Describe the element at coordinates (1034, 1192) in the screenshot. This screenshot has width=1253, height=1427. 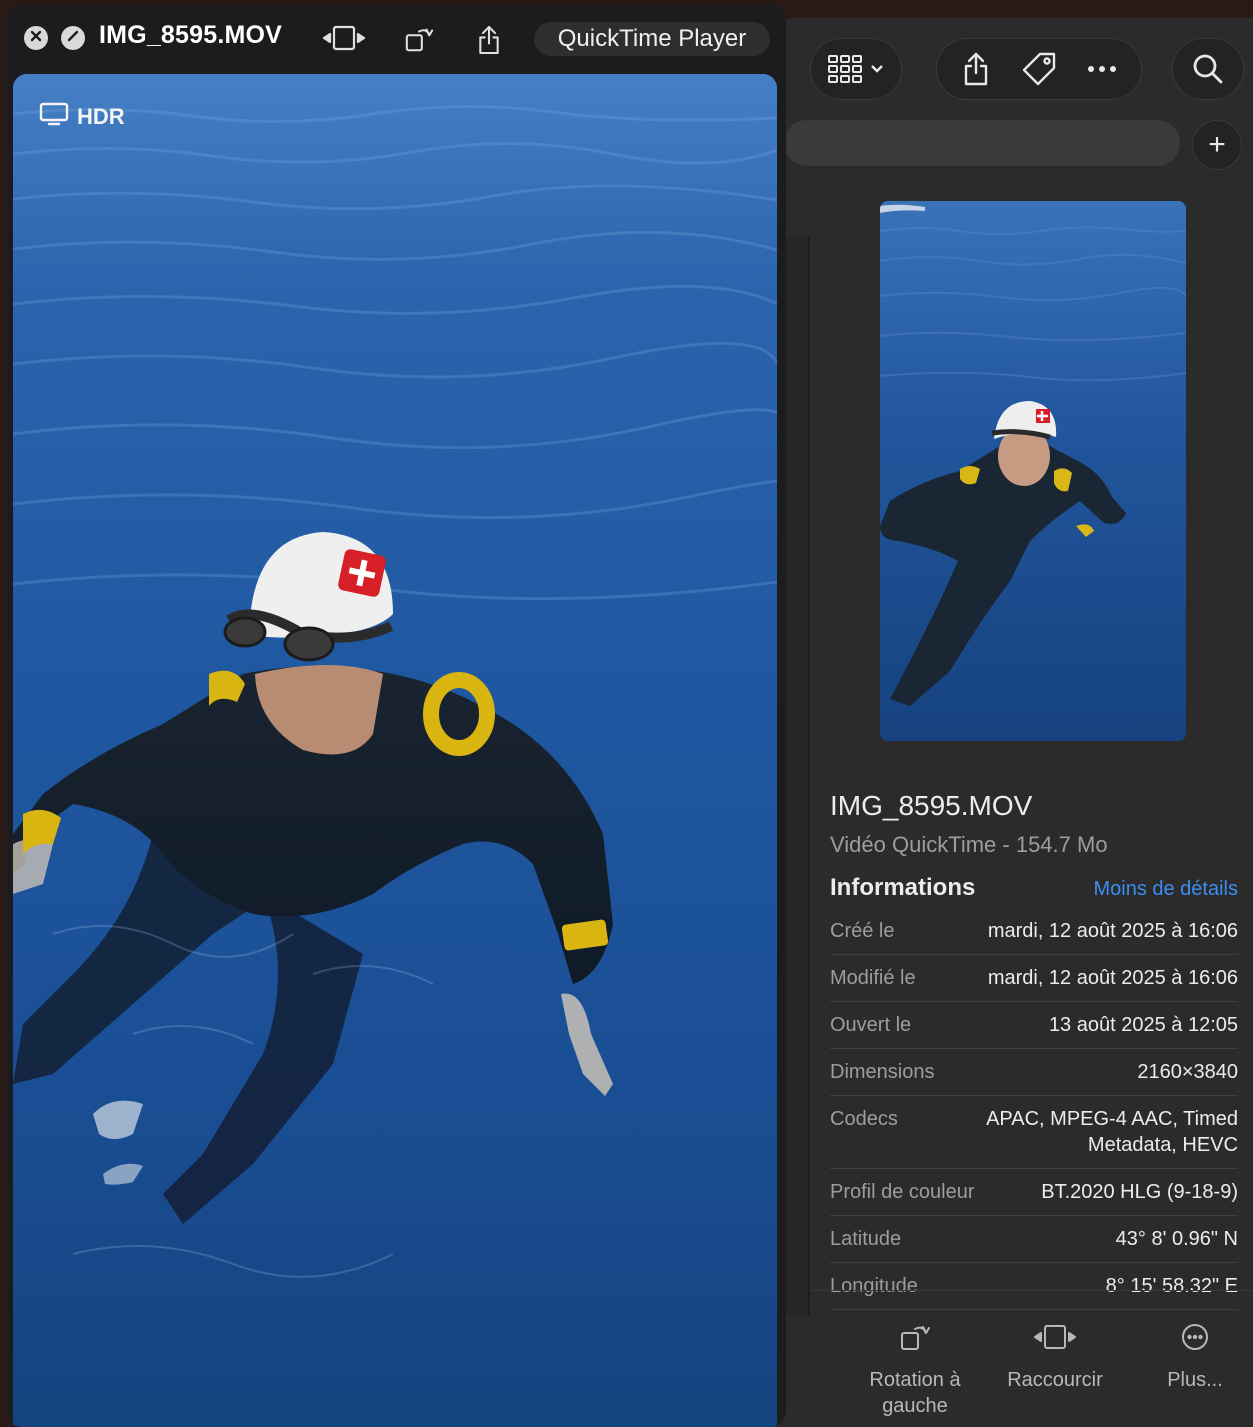
I see `info-row-color-profile: Profil de couleur BT.2020 HLG (9-18-9)` at that location.